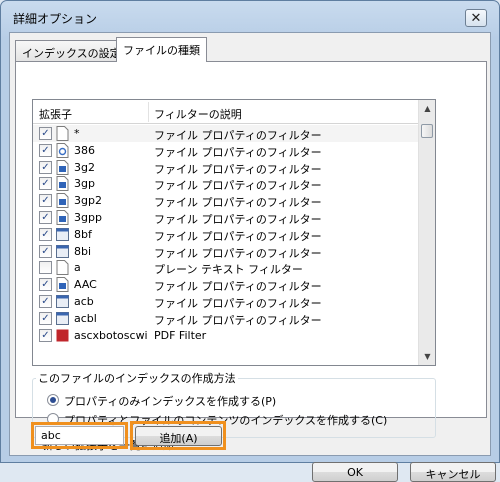 The image size is (500, 482). Describe the element at coordinates (427, 131) in the screenshot. I see `scroll-thumb` at that location.